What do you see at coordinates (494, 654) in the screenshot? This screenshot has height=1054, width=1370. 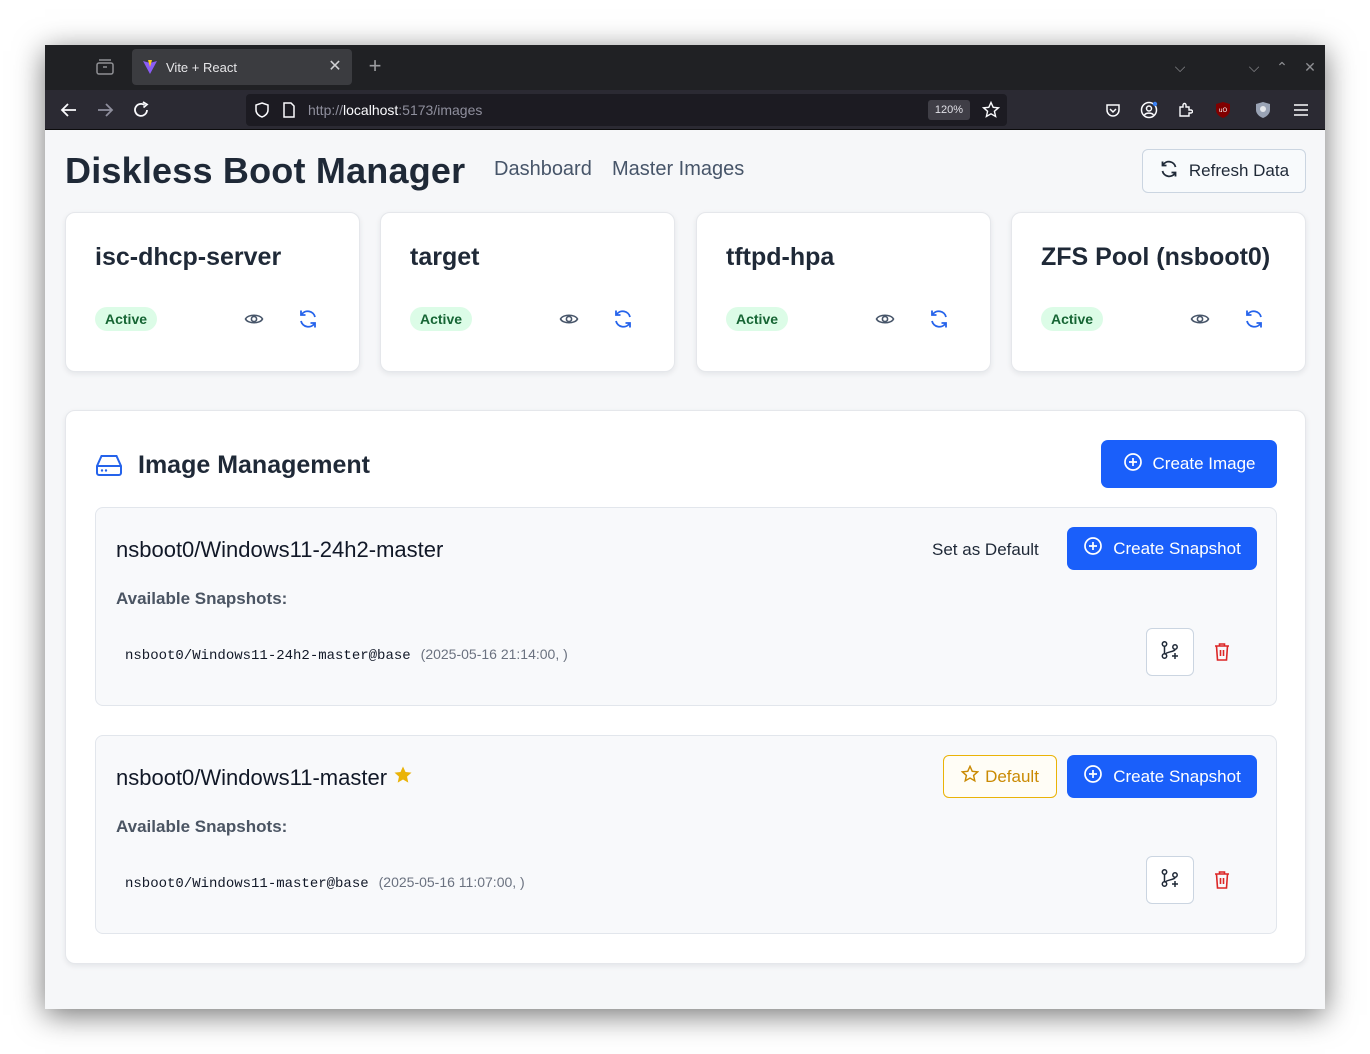 I see `snapshot-meta: (2025-05-16 21:14:00, )` at bounding box center [494, 654].